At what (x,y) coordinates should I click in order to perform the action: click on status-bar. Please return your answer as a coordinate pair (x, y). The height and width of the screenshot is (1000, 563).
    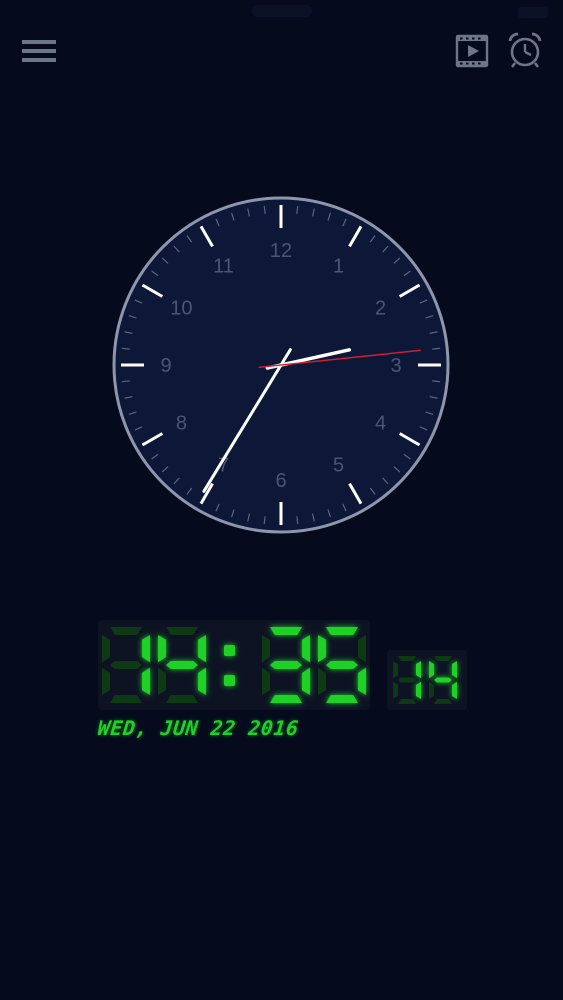
    Looking at the image, I should click on (281, 12).